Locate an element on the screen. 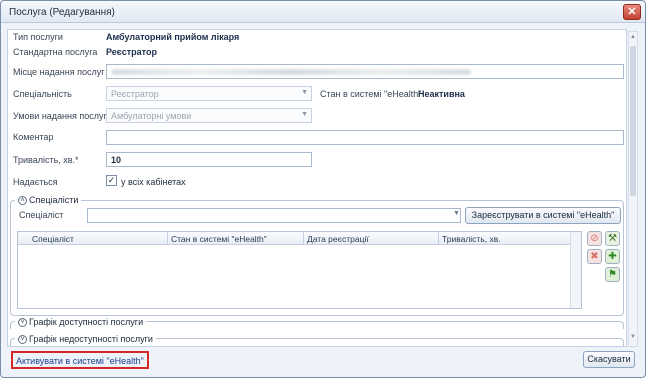 The height and width of the screenshot is (378, 646). availability-header: ˅ Графік доступності послуги is located at coordinates (81, 322).